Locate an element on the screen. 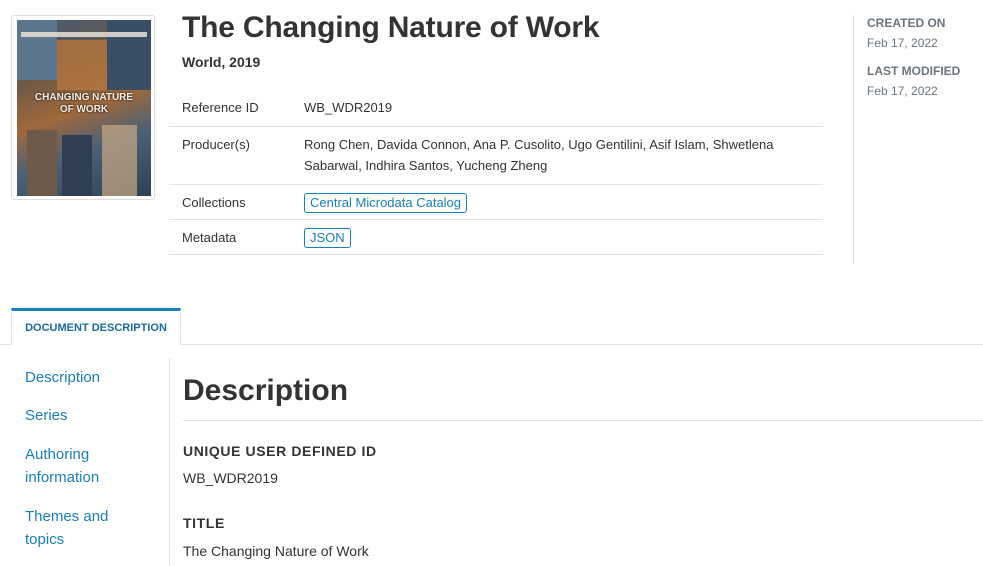  cover-thumbnail: CHANGING NATURE OF WORK is located at coordinates (83, 107).